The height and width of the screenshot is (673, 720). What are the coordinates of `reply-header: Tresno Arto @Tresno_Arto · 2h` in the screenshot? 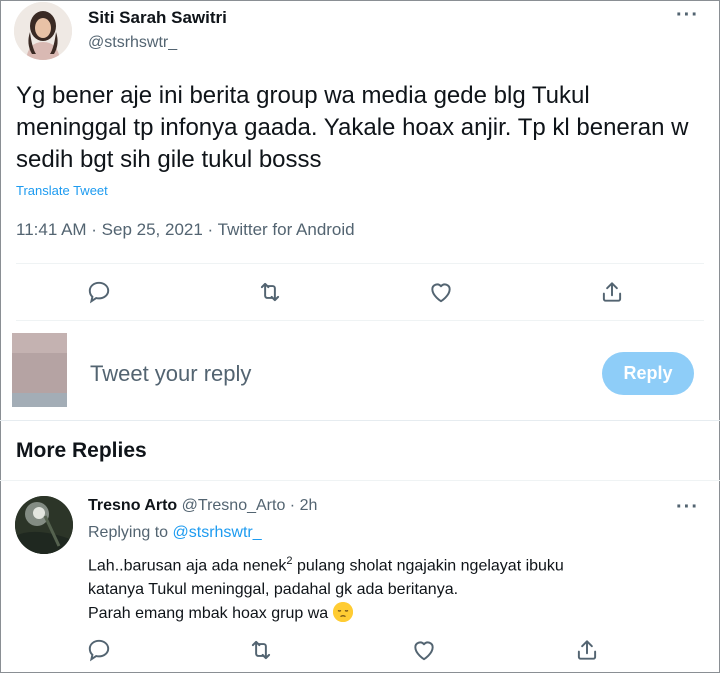 It's located at (202, 506).